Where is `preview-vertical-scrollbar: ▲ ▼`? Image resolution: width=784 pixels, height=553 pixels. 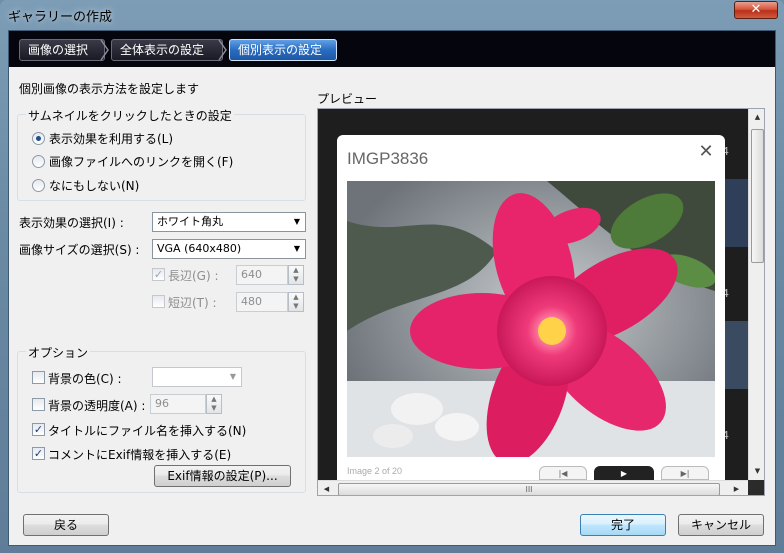 preview-vertical-scrollbar: ▲ ▼ is located at coordinates (756, 294).